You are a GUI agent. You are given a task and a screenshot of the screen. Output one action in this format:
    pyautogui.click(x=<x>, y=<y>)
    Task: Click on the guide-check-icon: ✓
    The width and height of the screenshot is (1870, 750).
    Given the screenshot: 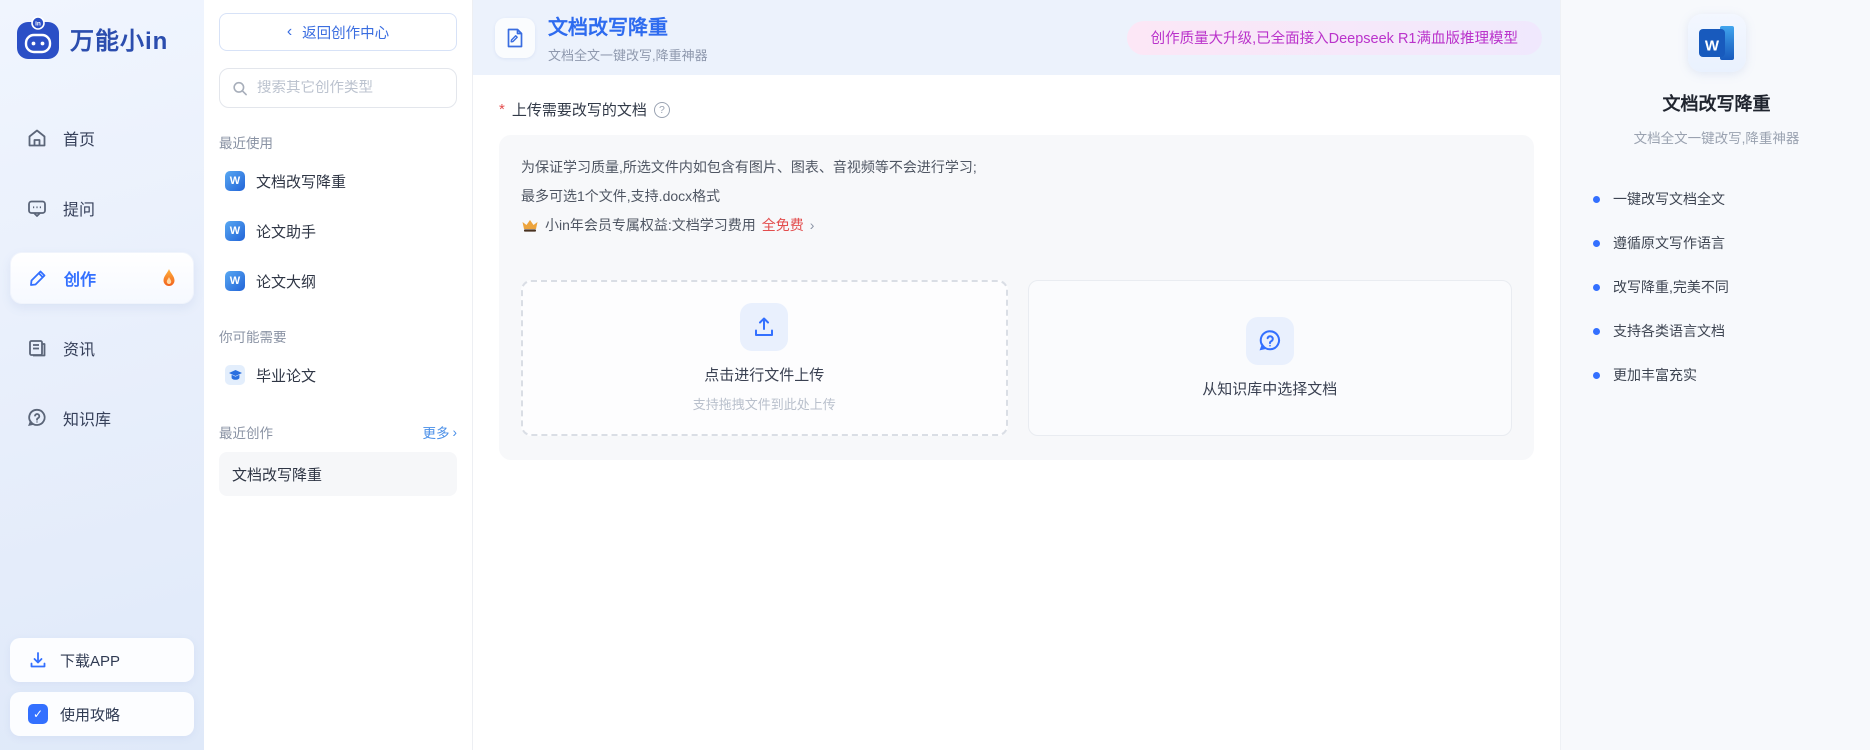 What is the action you would take?
    pyautogui.click(x=38, y=714)
    